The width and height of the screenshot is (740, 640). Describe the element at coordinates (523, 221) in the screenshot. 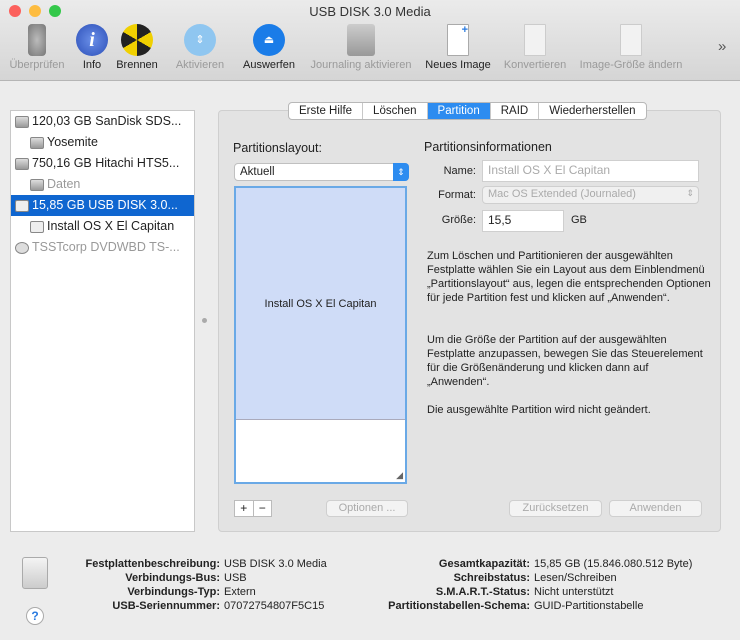

I see `size-input: 15,5` at that location.